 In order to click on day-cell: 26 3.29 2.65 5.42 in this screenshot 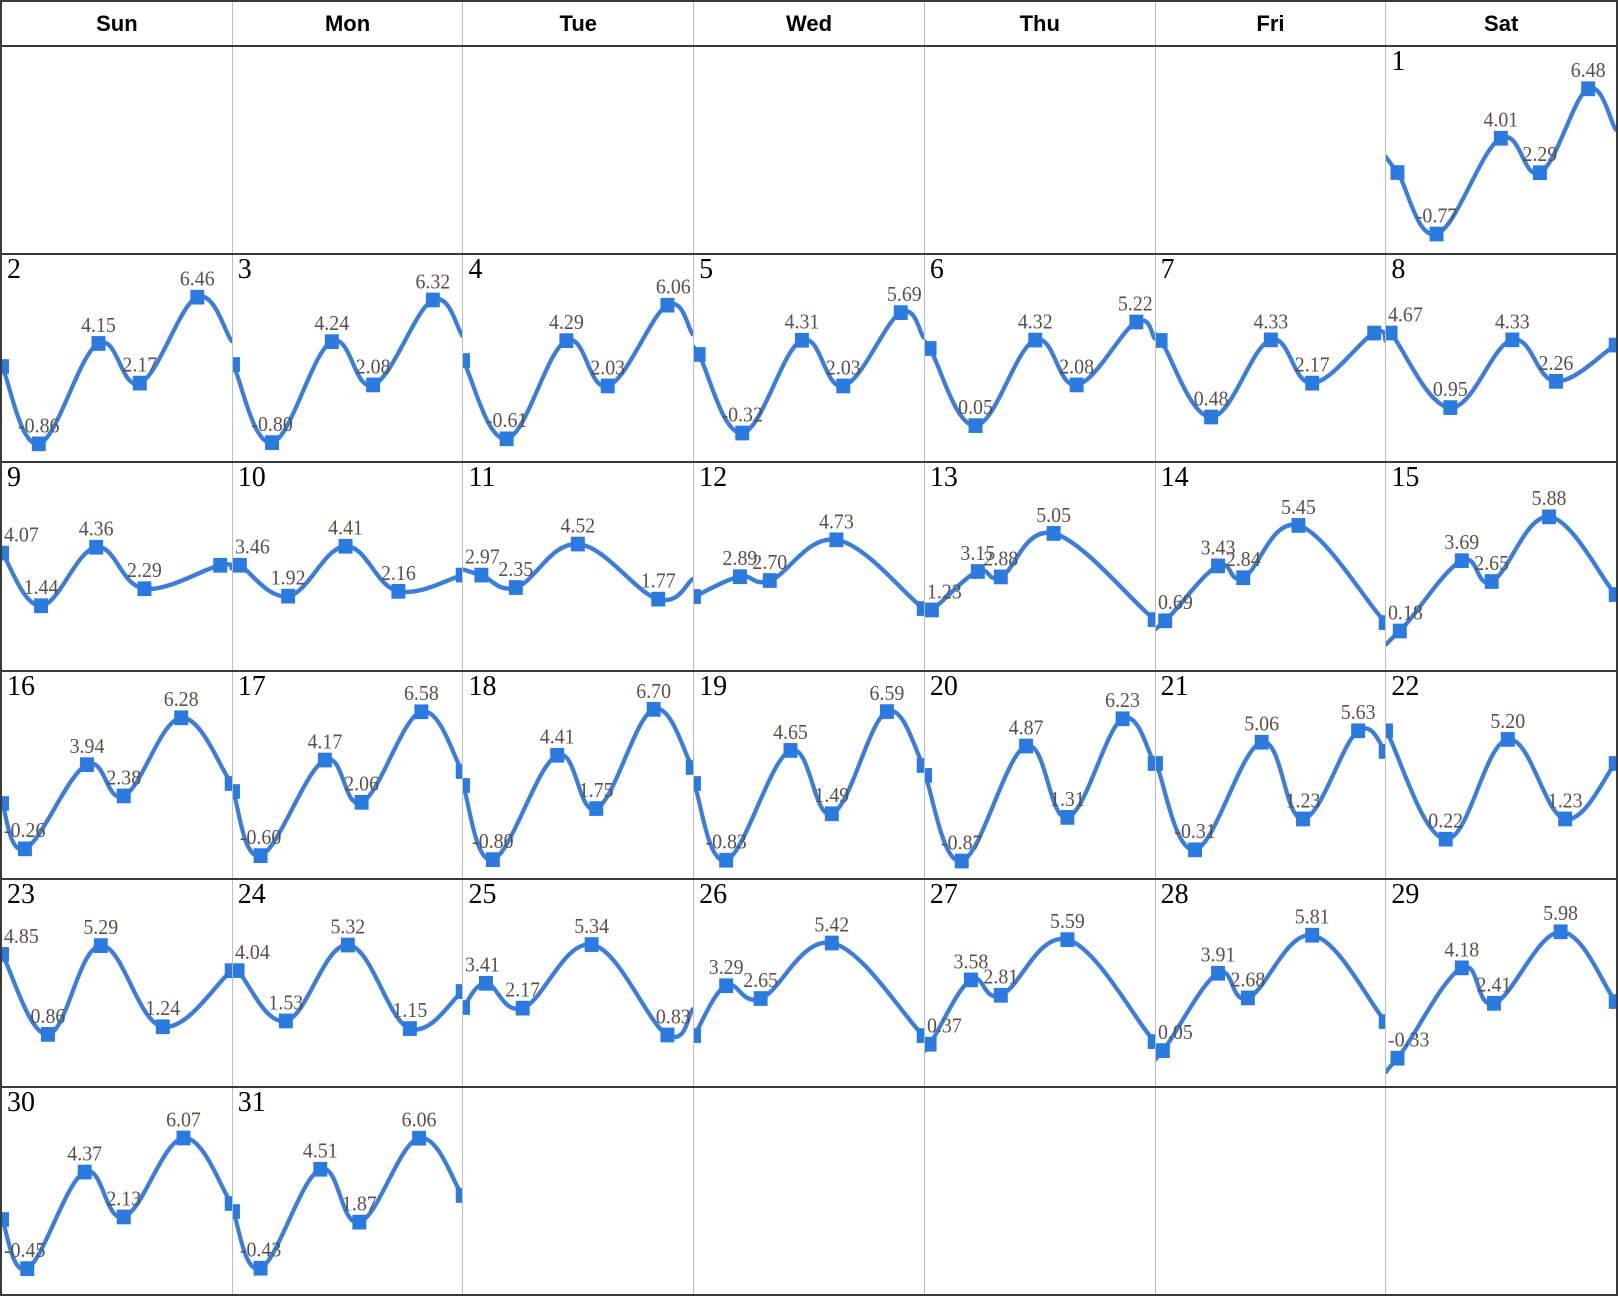, I will do `click(809, 982)`.